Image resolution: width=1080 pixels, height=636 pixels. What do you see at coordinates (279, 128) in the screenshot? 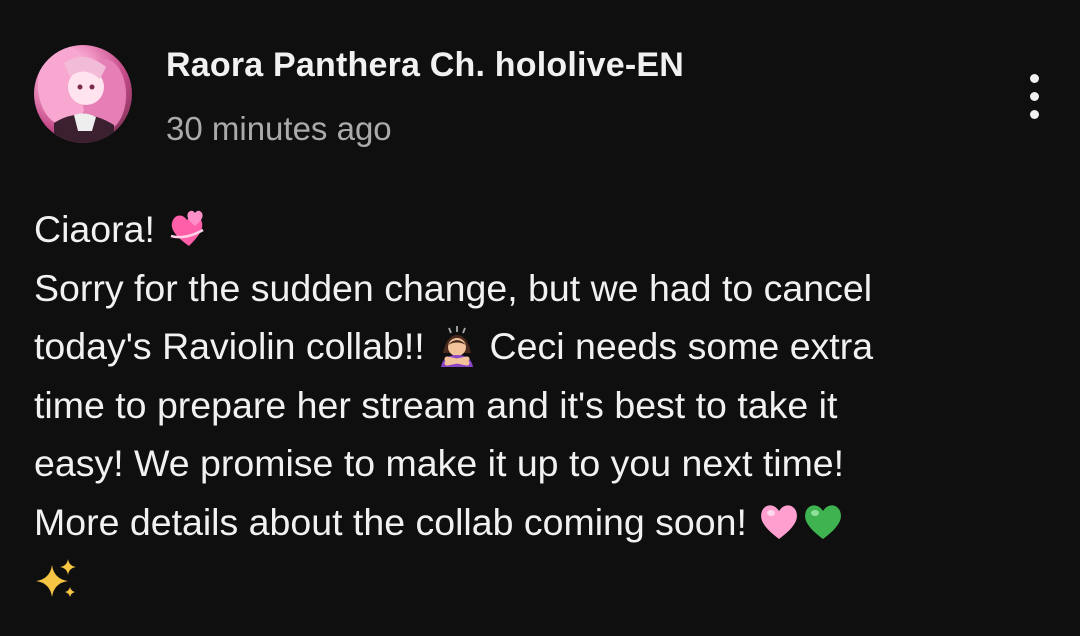
I see `post-timestamp: 30 minutes ago` at bounding box center [279, 128].